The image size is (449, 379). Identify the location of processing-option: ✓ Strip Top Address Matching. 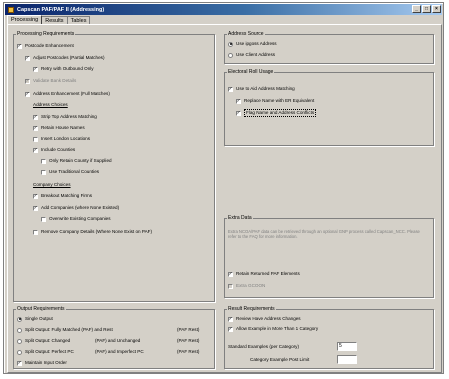
(65, 117).